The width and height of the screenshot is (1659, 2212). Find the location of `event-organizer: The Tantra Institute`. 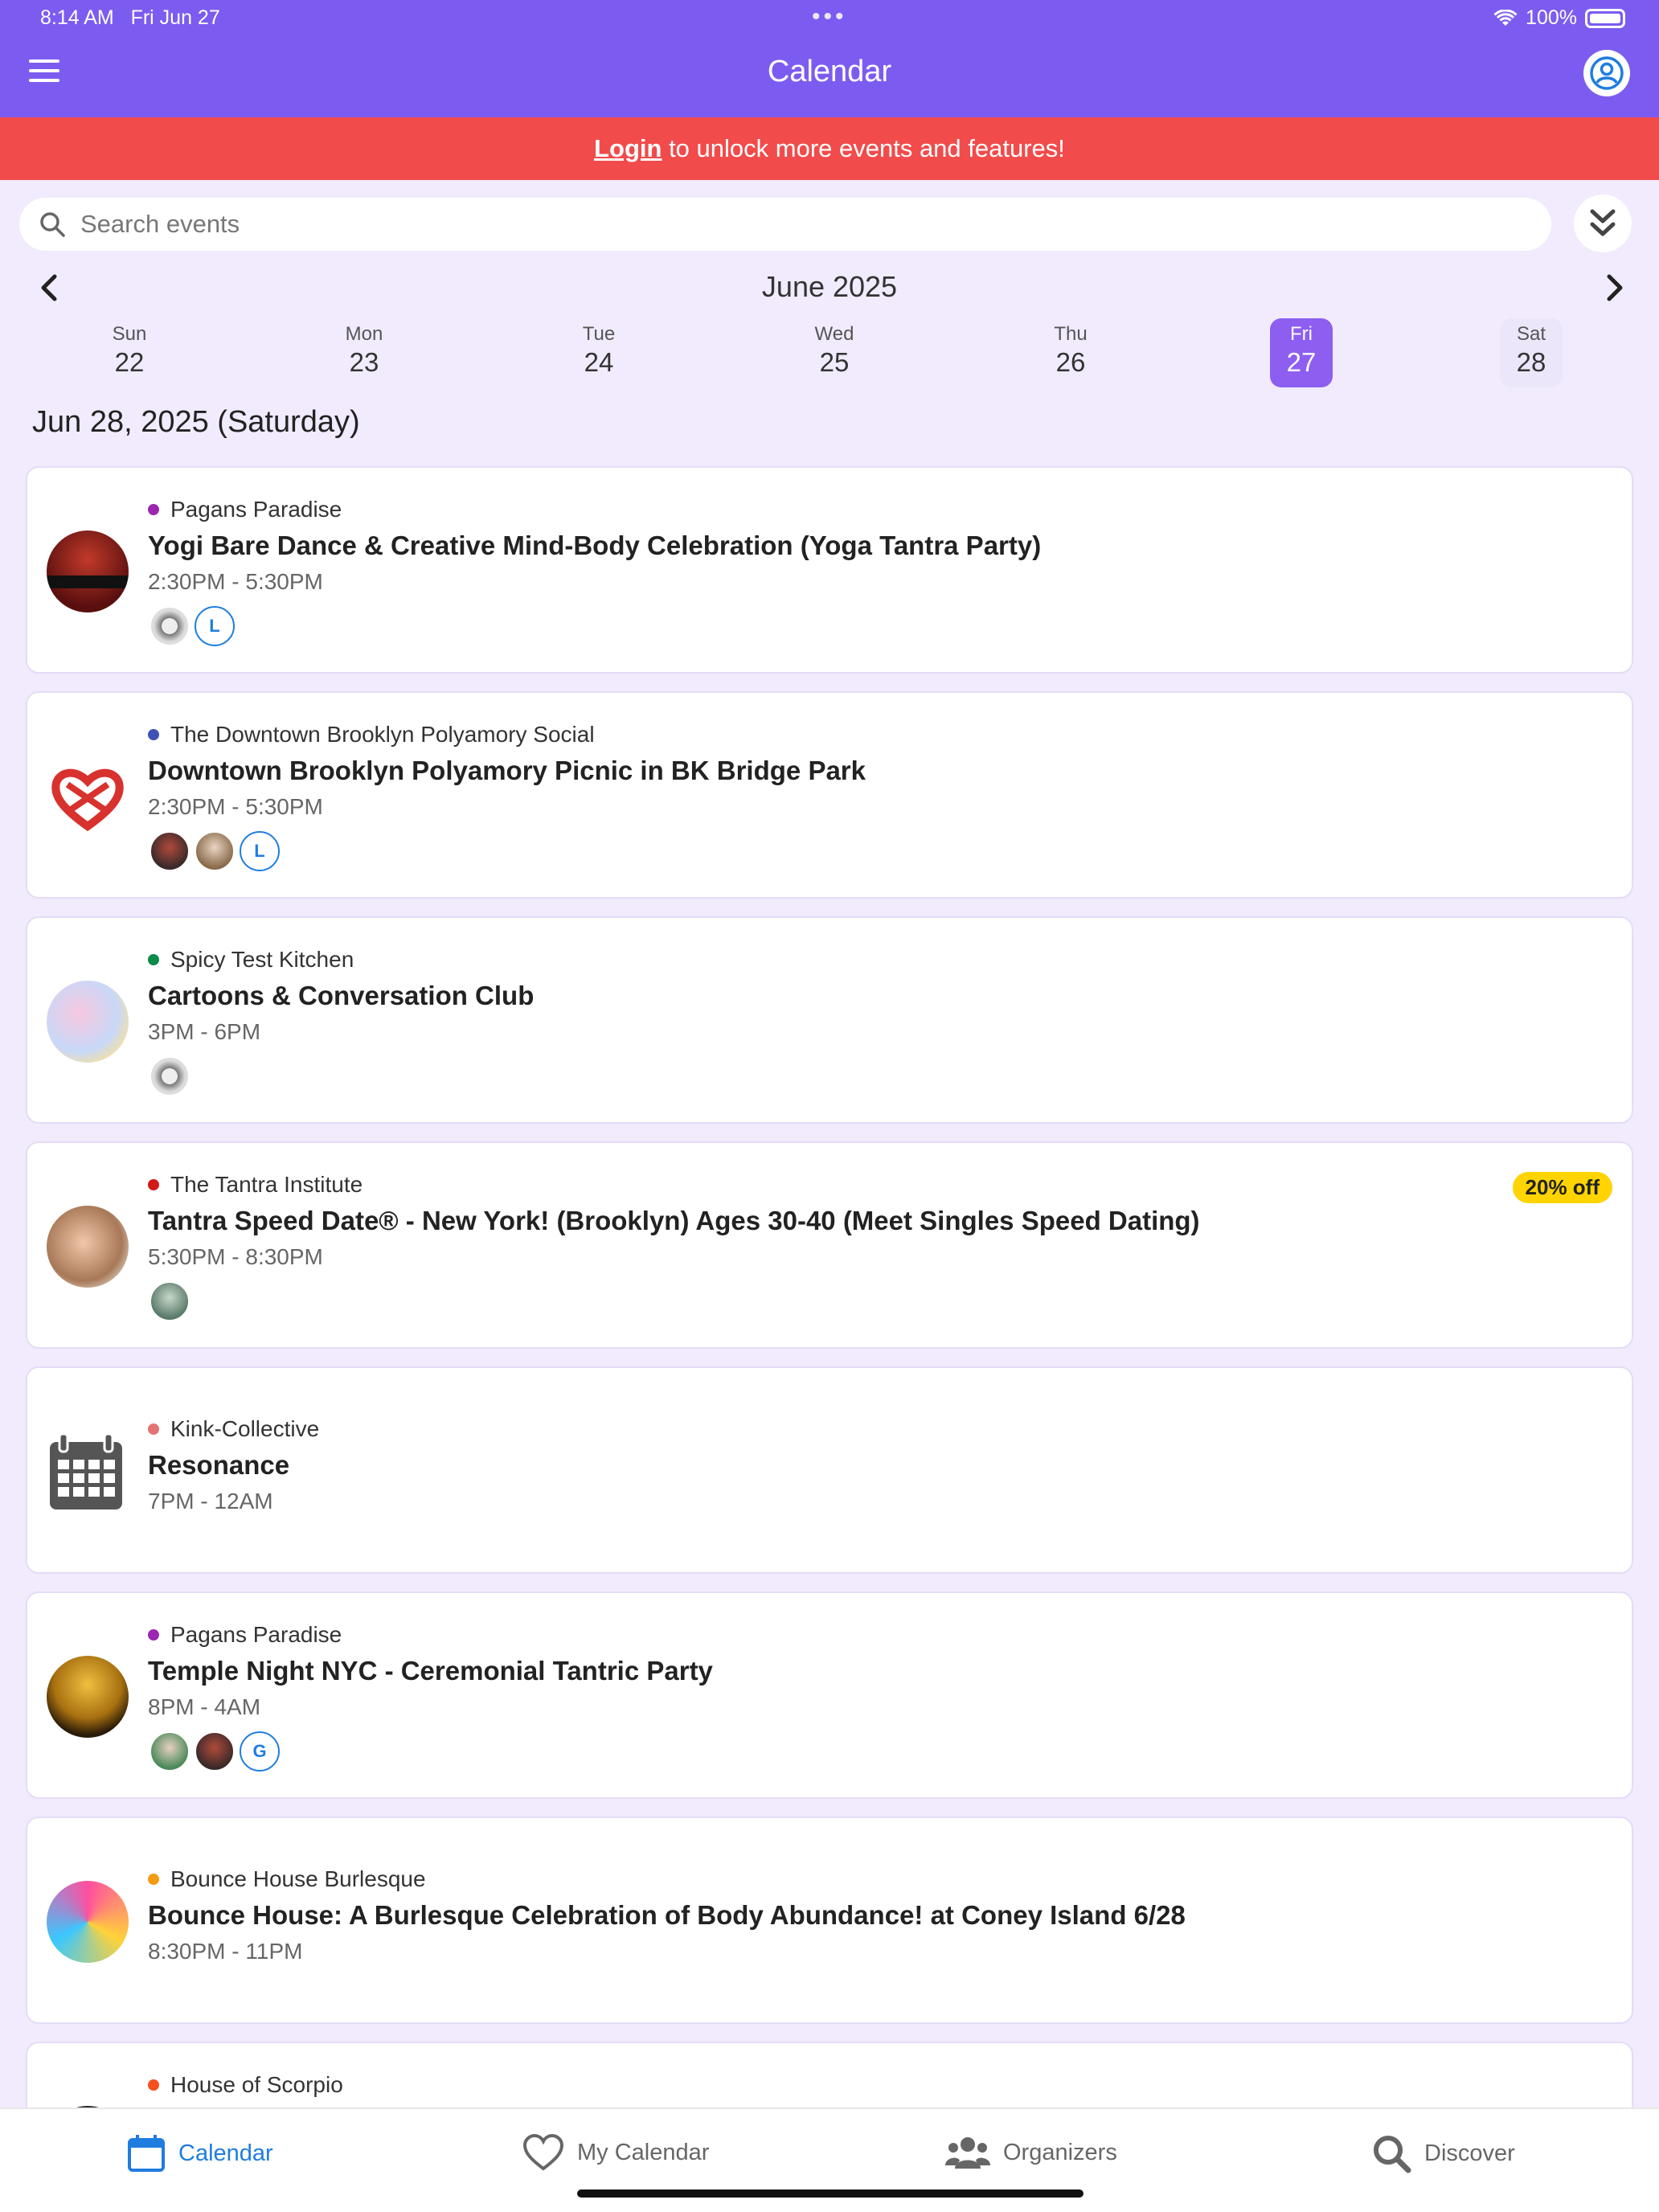

event-organizer: The Tantra Institute is located at coordinates (255, 1185).